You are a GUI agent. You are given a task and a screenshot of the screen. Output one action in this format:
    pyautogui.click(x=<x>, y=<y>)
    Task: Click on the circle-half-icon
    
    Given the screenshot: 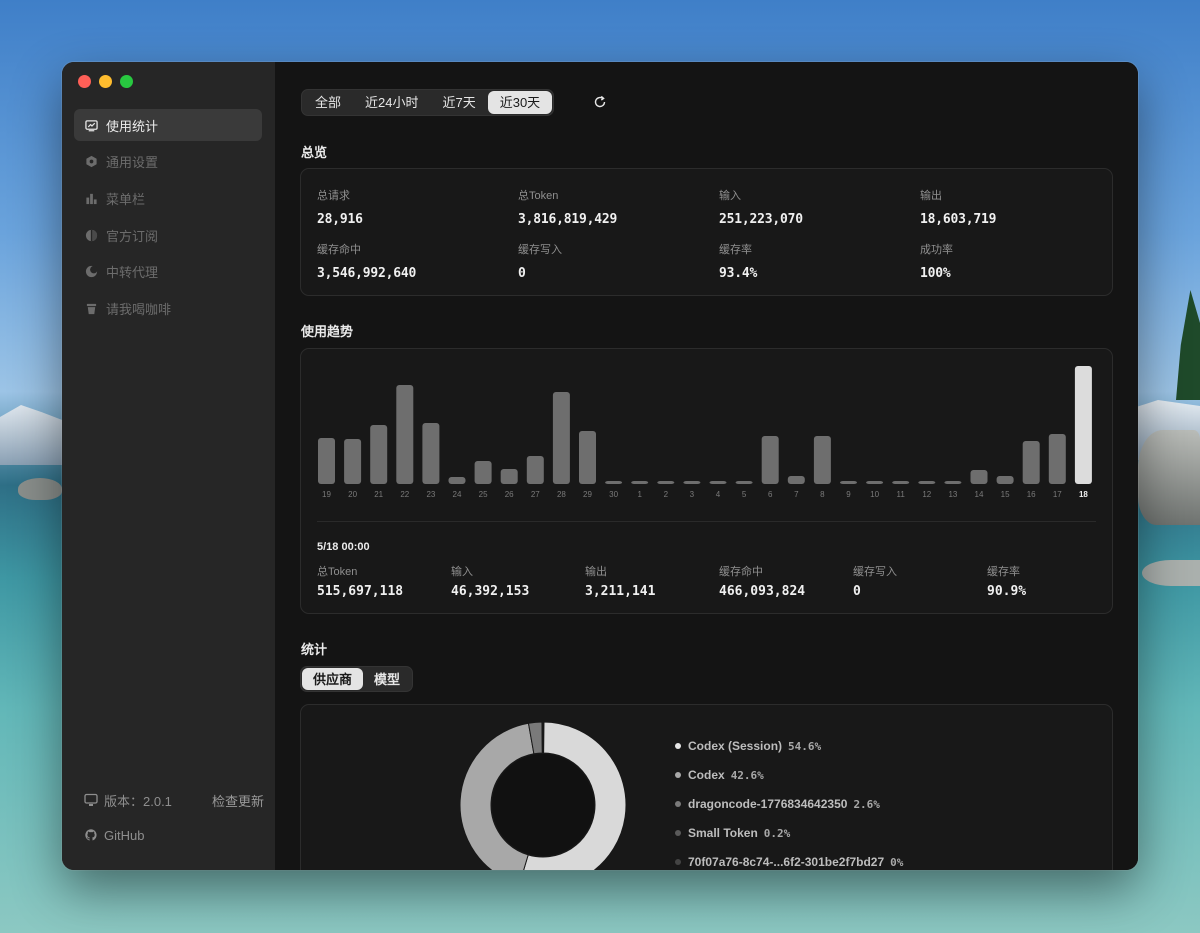 What is the action you would take?
    pyautogui.click(x=91, y=235)
    